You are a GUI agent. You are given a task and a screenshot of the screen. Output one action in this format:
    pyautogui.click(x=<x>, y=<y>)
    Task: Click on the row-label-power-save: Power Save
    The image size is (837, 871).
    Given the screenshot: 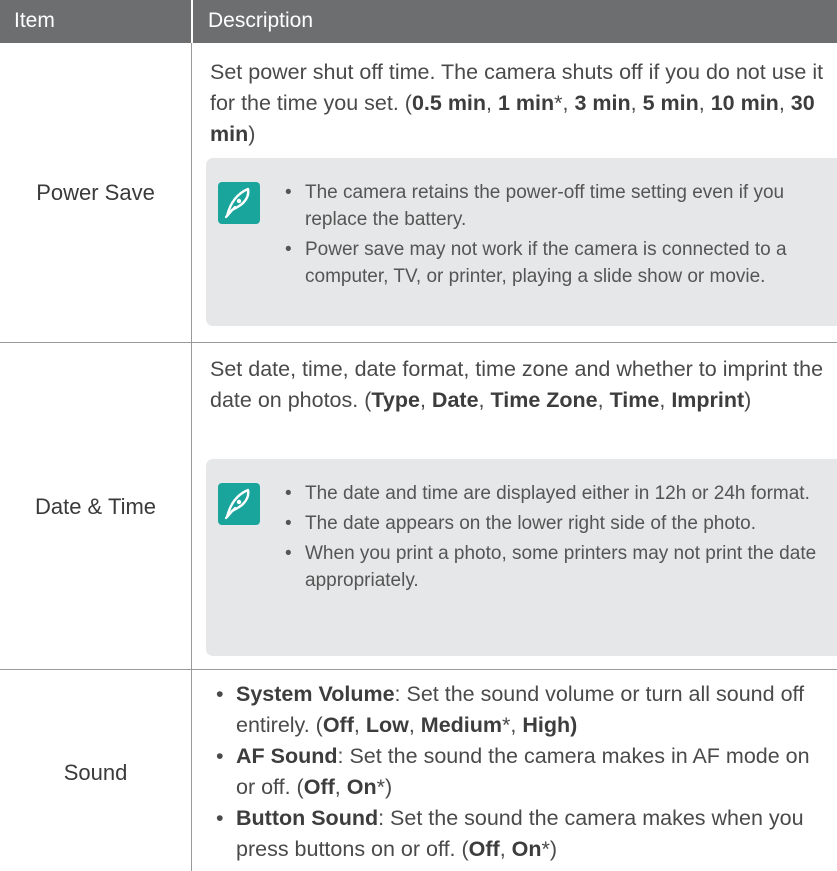 What is the action you would take?
    pyautogui.click(x=95, y=192)
    